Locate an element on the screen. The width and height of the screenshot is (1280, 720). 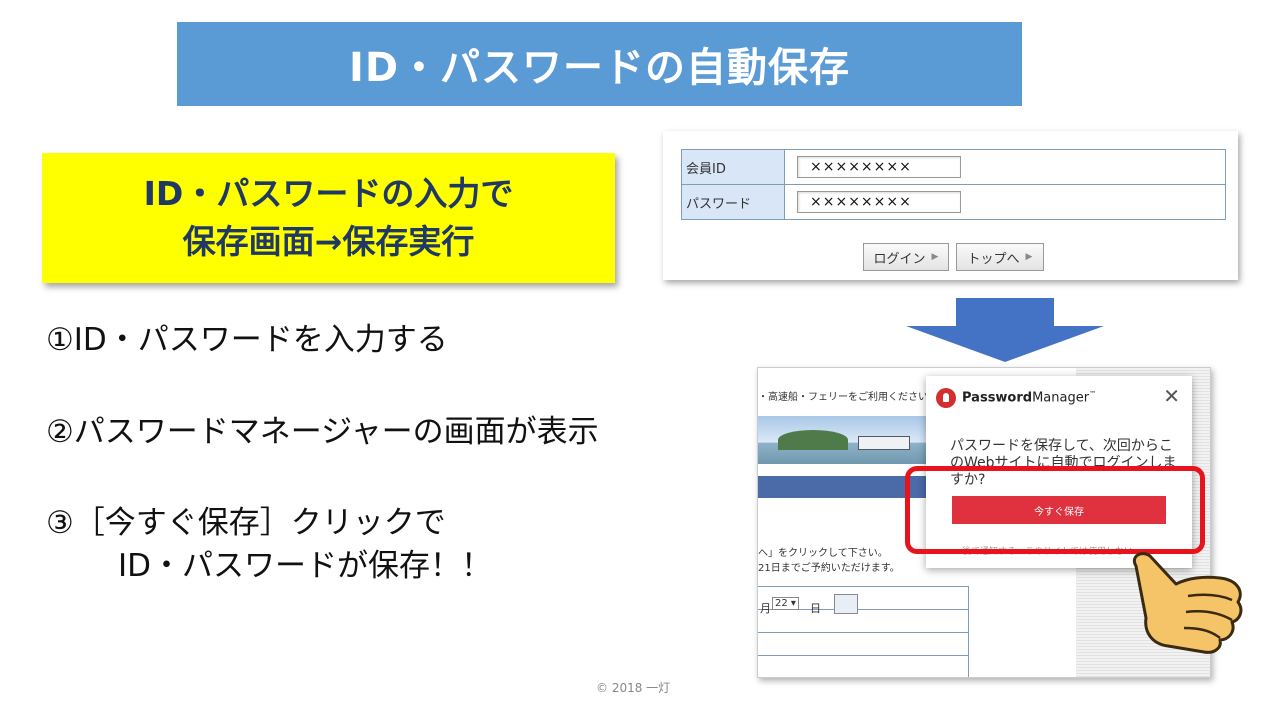
copyright: © 2018 一灯 is located at coordinates (633, 688).